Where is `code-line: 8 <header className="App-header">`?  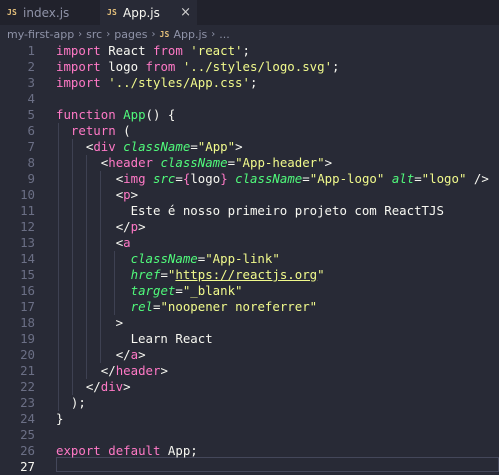
code-line: 8 <header className="App-header"> is located at coordinates (249, 163).